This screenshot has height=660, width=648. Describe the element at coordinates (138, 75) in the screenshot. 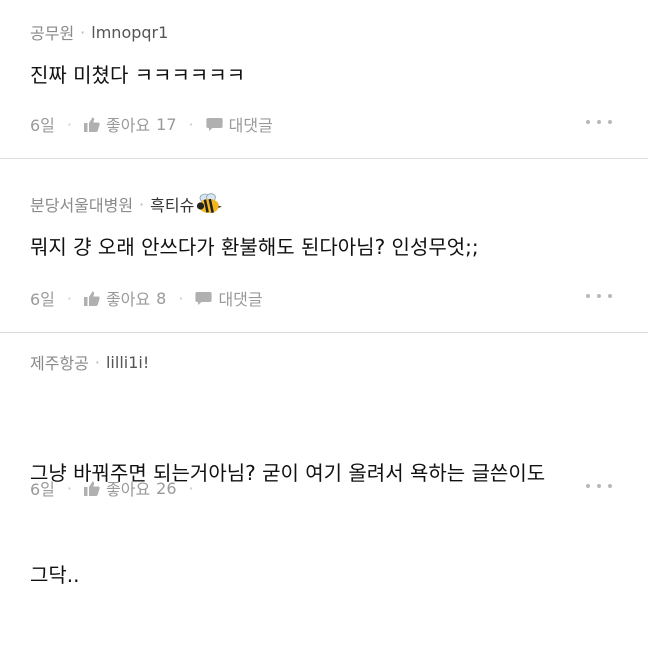

I see `comment-text: 진짜 미쳤다 ㅋㅋㅋㅋㅋㅋ` at that location.